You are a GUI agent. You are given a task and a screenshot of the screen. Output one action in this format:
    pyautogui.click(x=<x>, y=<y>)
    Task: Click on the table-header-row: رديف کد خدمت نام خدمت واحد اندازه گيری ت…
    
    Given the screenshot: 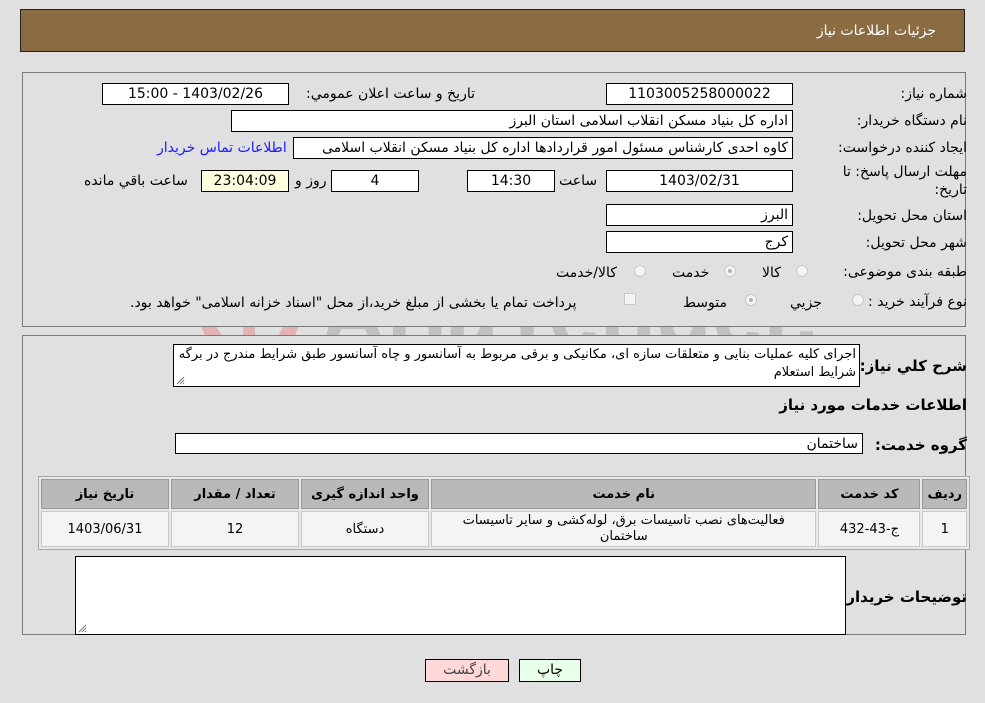 What is the action you would take?
    pyautogui.click(x=504, y=494)
    